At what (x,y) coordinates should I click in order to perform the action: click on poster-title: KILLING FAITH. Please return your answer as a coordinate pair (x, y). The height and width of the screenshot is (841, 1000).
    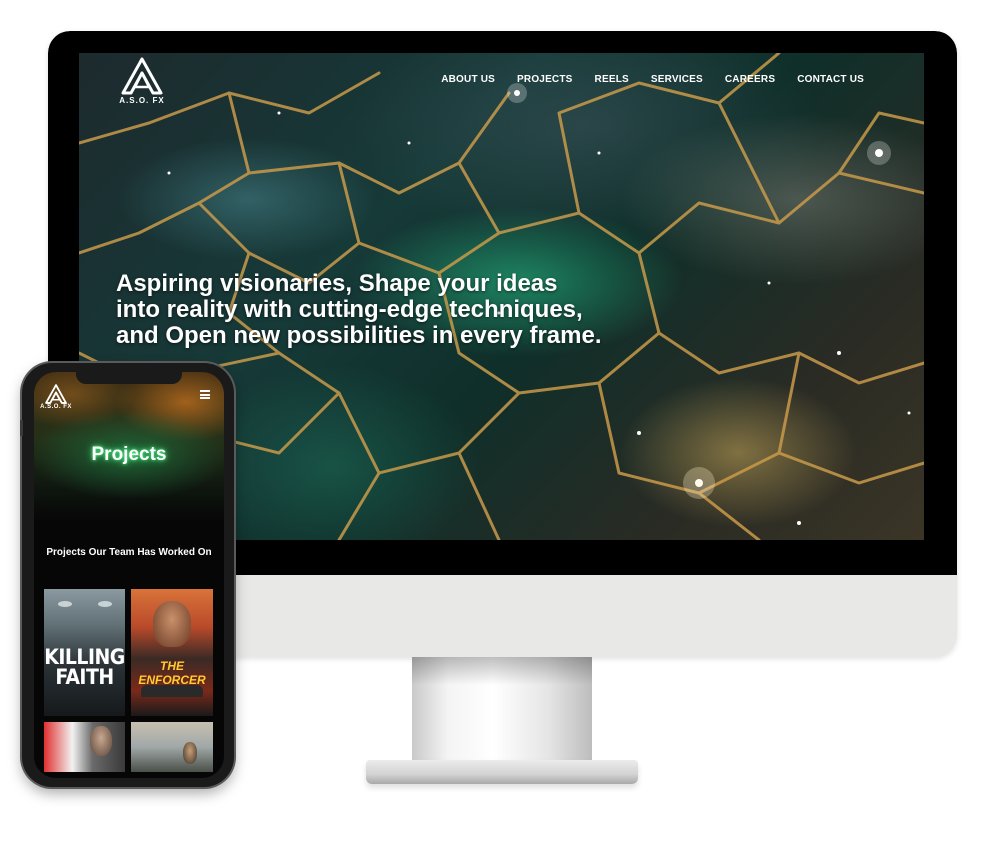
    Looking at the image, I should click on (84, 667).